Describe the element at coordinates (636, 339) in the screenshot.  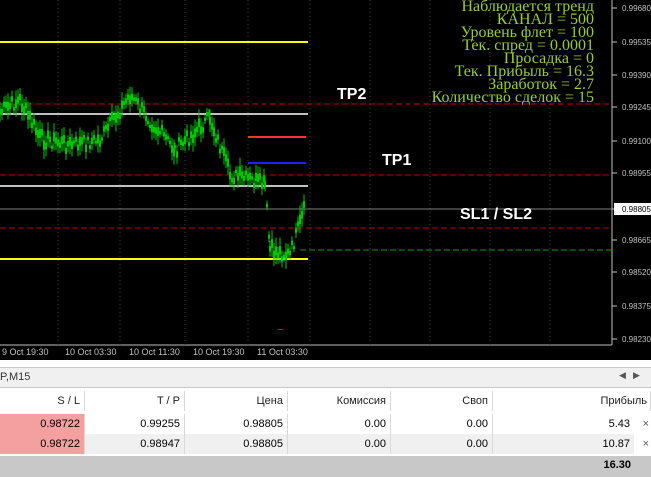
I see `price-tick-label: 0.98230` at that location.